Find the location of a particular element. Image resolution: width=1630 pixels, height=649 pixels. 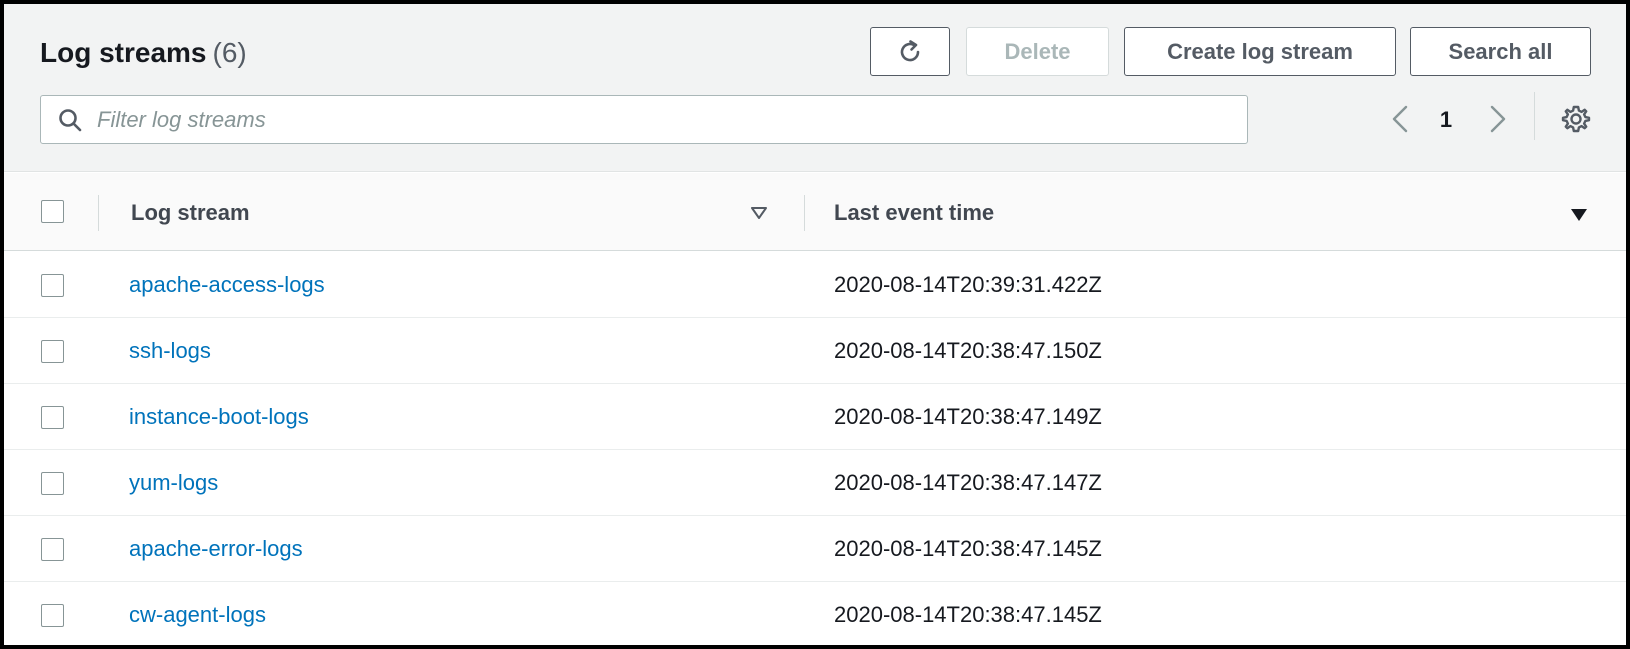

last-event-time: 2020-08-14T20:38:47.147Z is located at coordinates (968, 482).